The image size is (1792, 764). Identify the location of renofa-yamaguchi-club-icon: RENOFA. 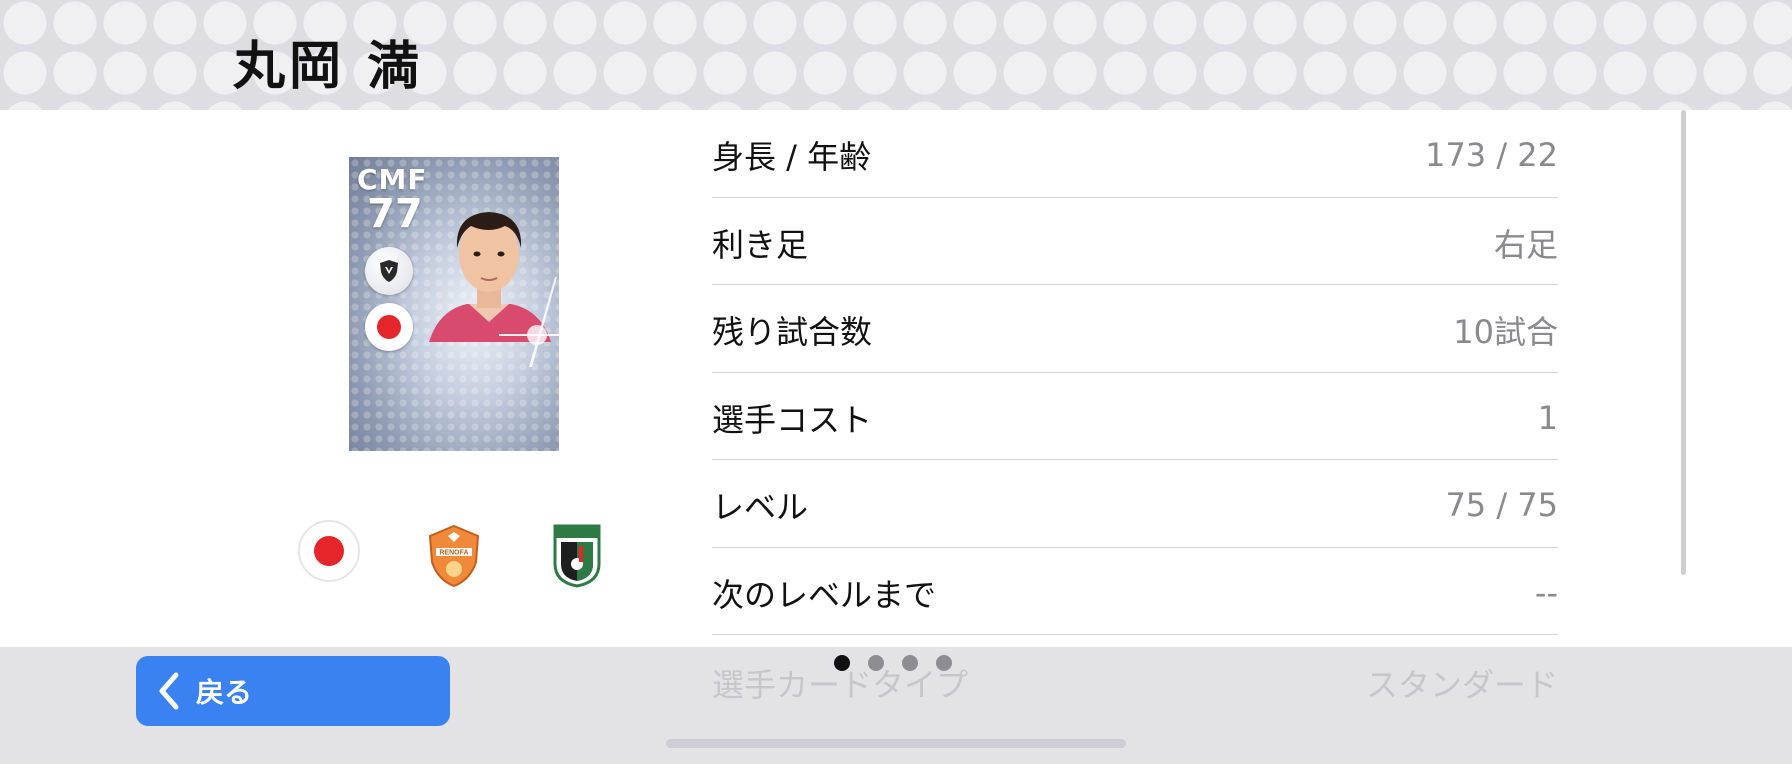
(454, 556).